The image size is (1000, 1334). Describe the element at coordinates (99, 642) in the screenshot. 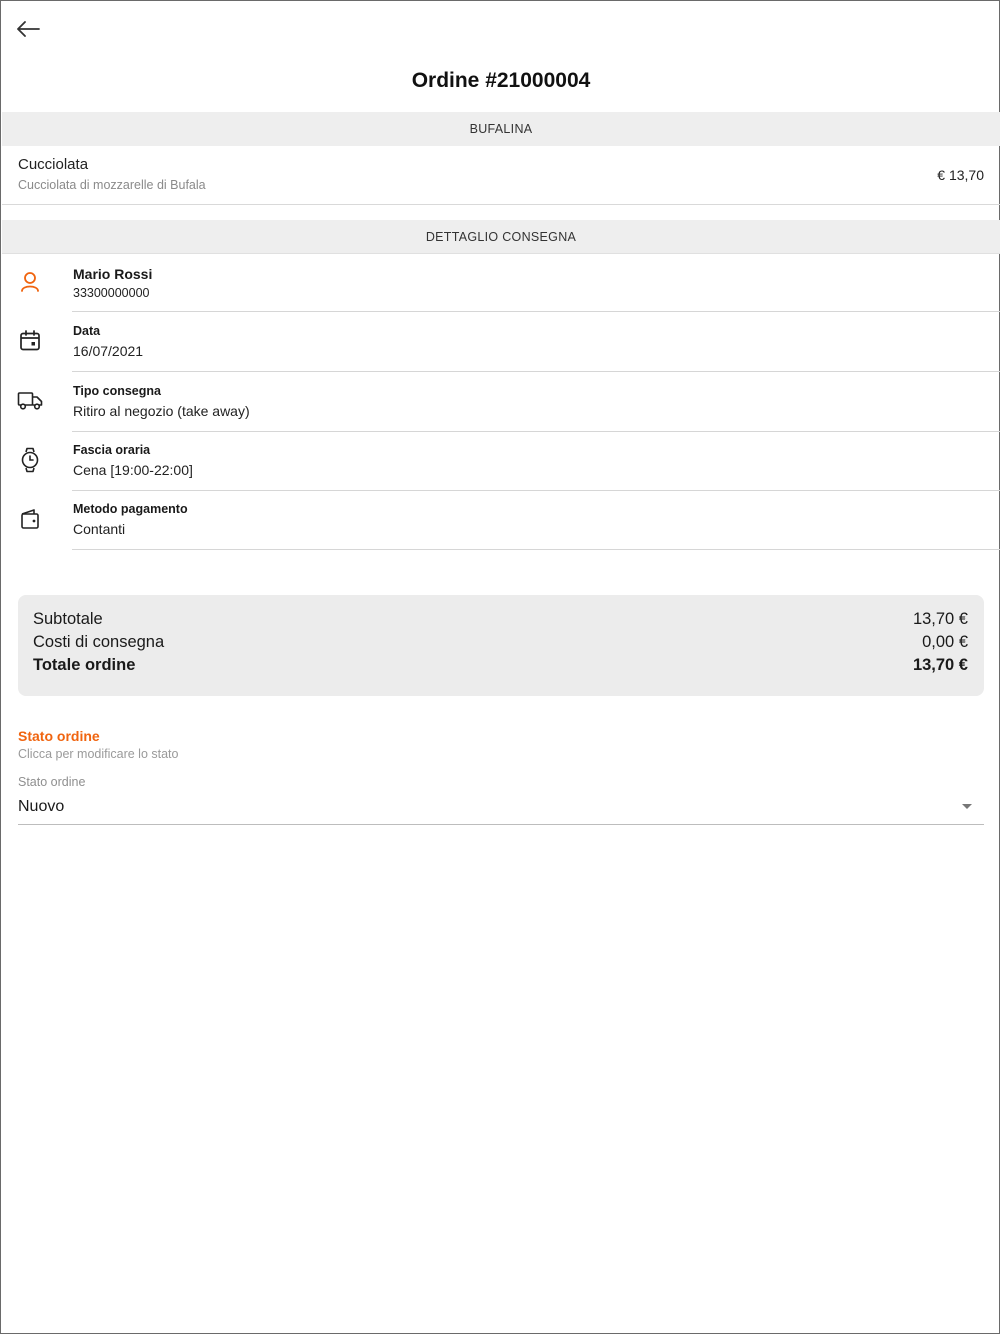

I see `delivery-cost-label: Costi di consegna` at that location.